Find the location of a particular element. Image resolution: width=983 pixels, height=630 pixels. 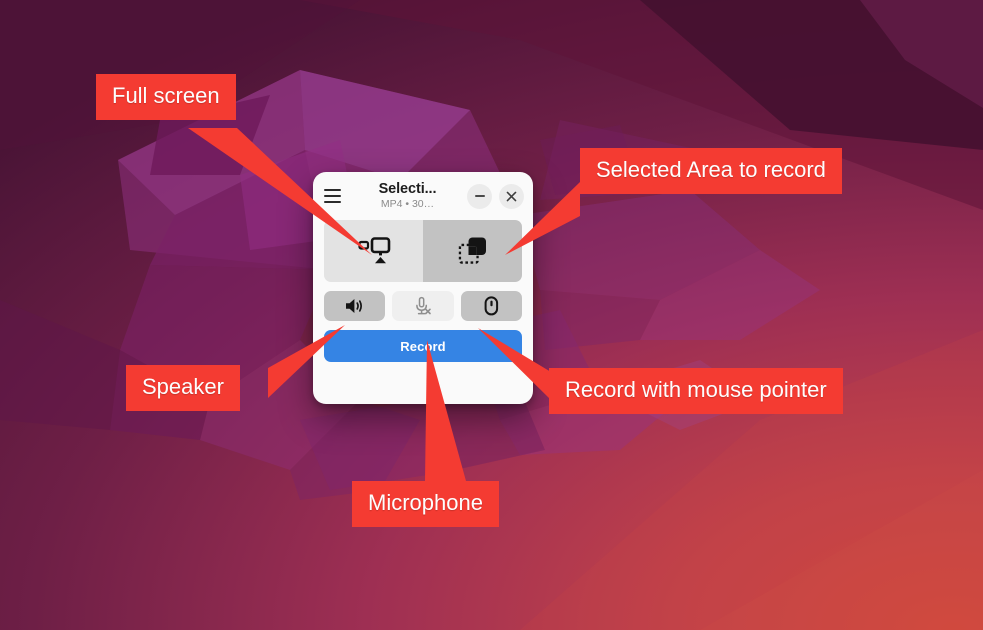

callout-mouse-pointer: Record with mouse pointer is located at coordinates (696, 391).